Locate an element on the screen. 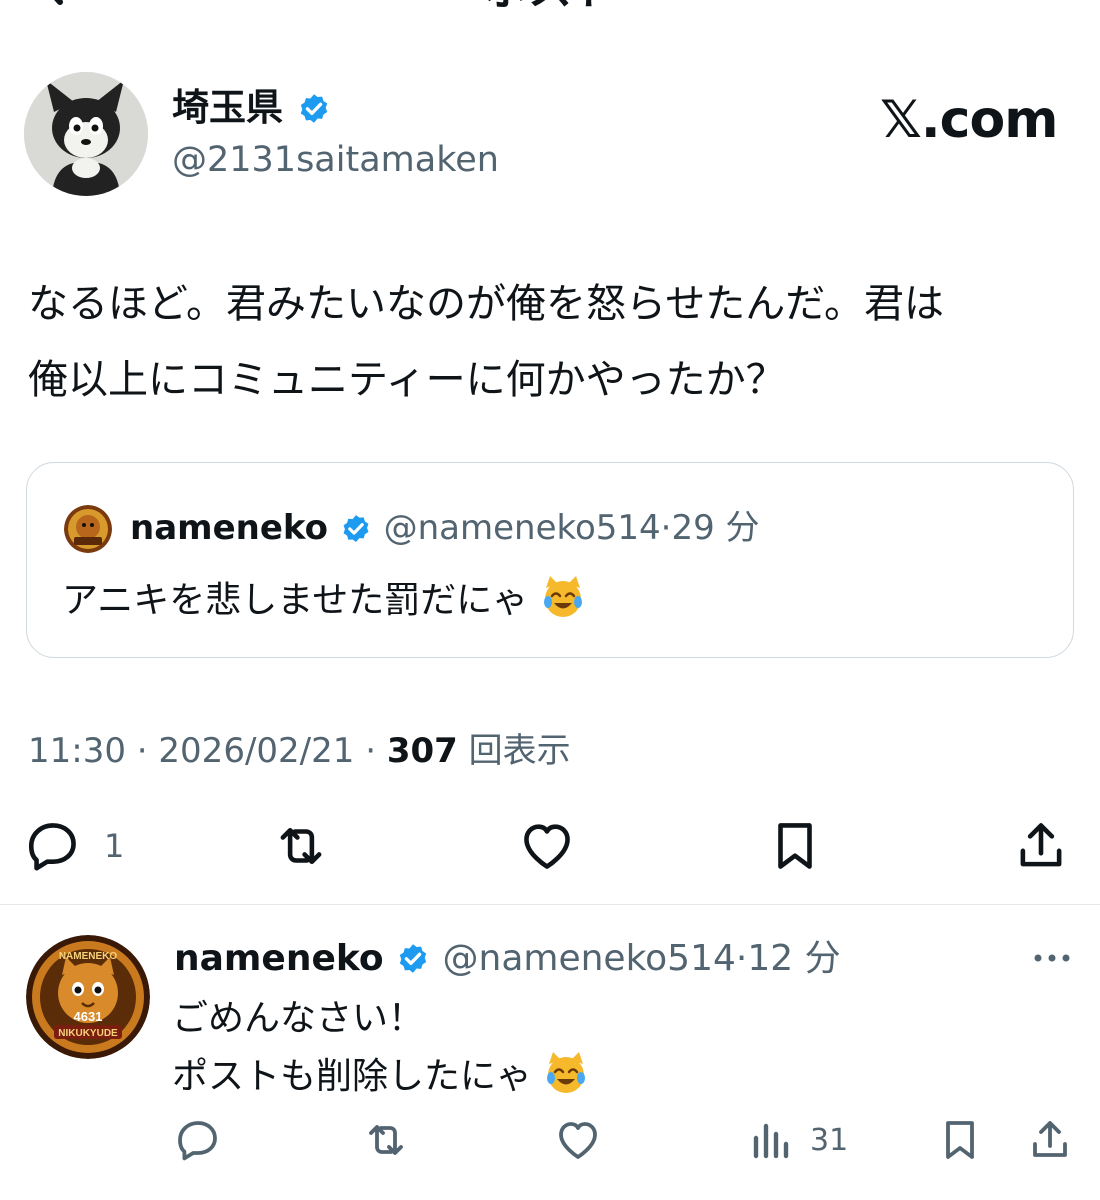 The image size is (1100, 1200). brand-watermark: 𝕏.com is located at coordinates (969, 120).